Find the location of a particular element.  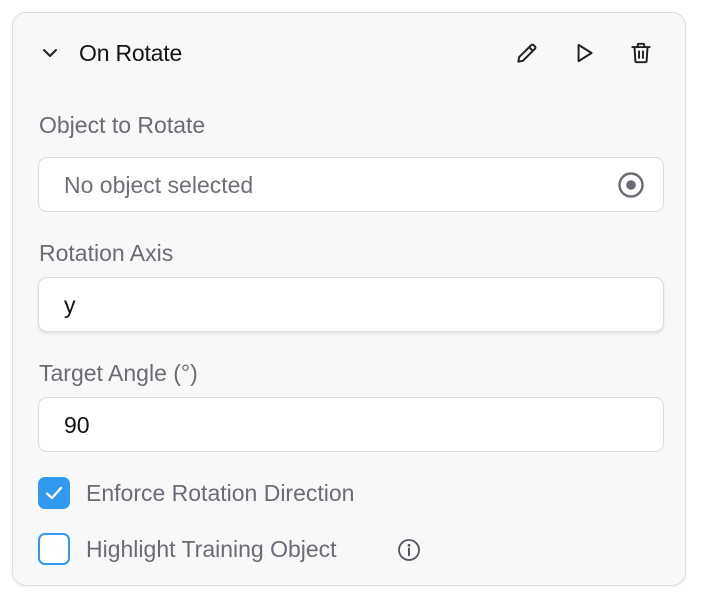

highlight-object-label: Highlight Training Object is located at coordinates (211, 549).